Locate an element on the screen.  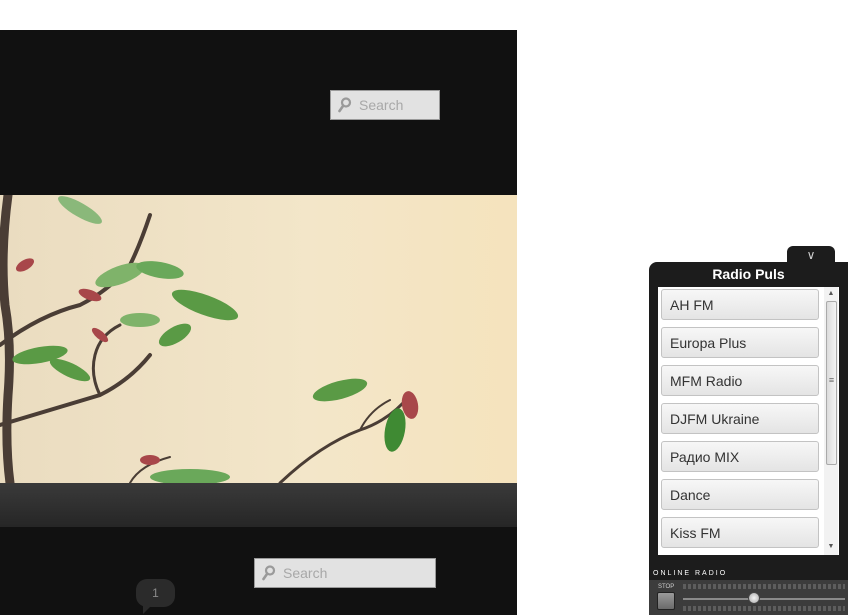
station-item: Europa Plus is located at coordinates (740, 342).